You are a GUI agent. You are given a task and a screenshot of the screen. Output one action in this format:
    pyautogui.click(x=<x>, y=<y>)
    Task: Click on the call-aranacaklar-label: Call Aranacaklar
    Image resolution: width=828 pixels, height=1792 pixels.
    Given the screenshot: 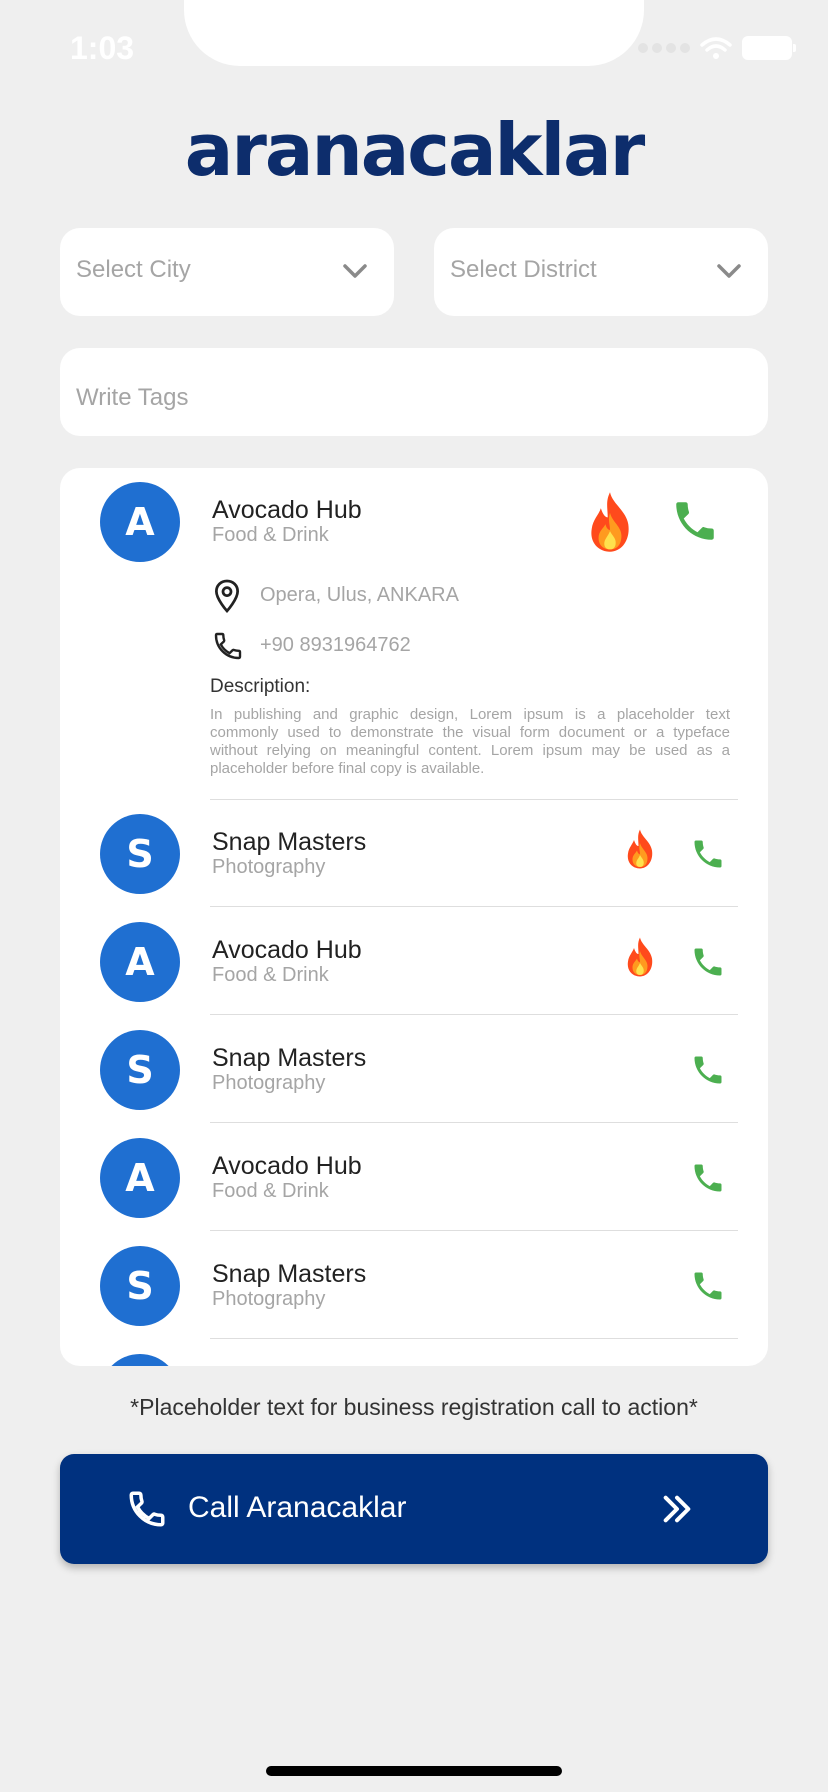 What is the action you would take?
    pyautogui.click(x=297, y=1507)
    